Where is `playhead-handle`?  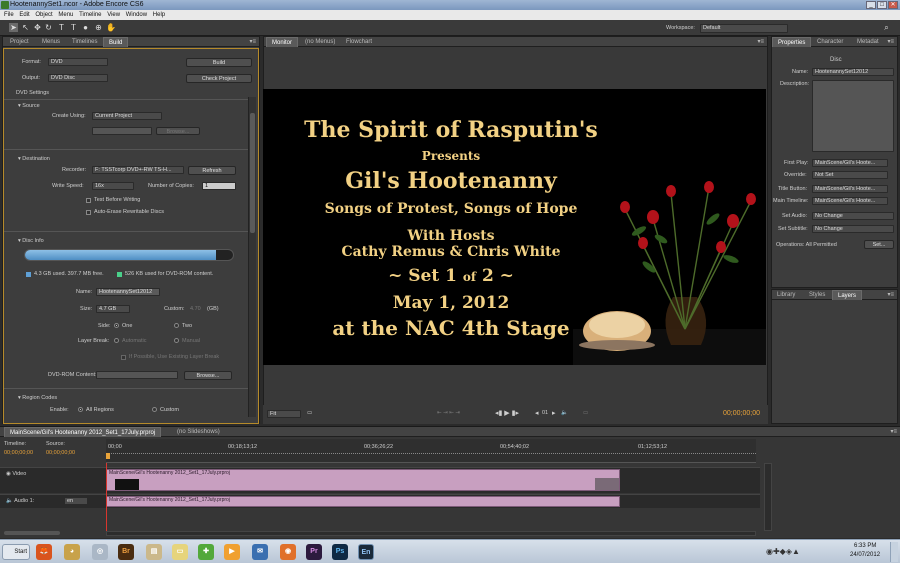 playhead-handle is located at coordinates (108, 456).